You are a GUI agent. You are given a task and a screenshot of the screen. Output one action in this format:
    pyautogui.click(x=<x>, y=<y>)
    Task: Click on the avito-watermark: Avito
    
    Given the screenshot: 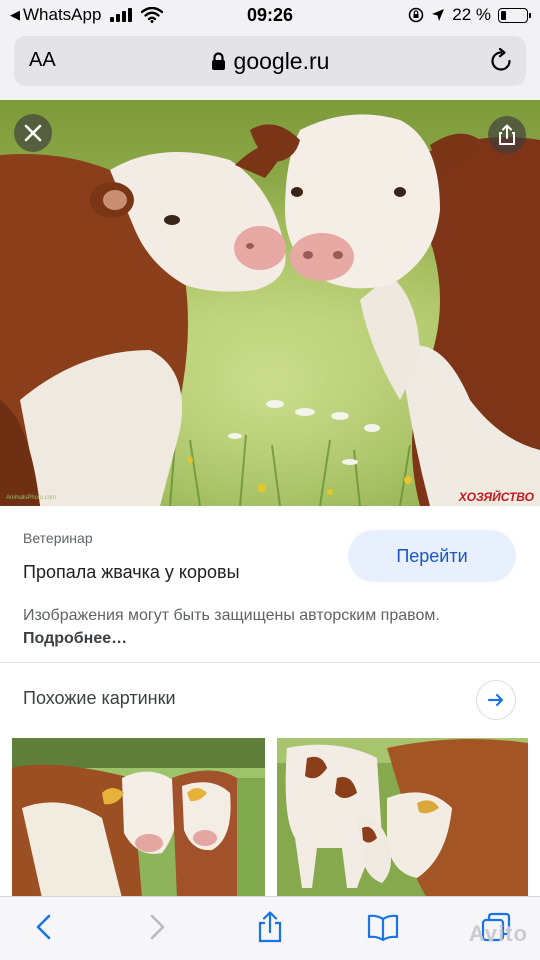 What is the action you would take?
    pyautogui.click(x=498, y=933)
    